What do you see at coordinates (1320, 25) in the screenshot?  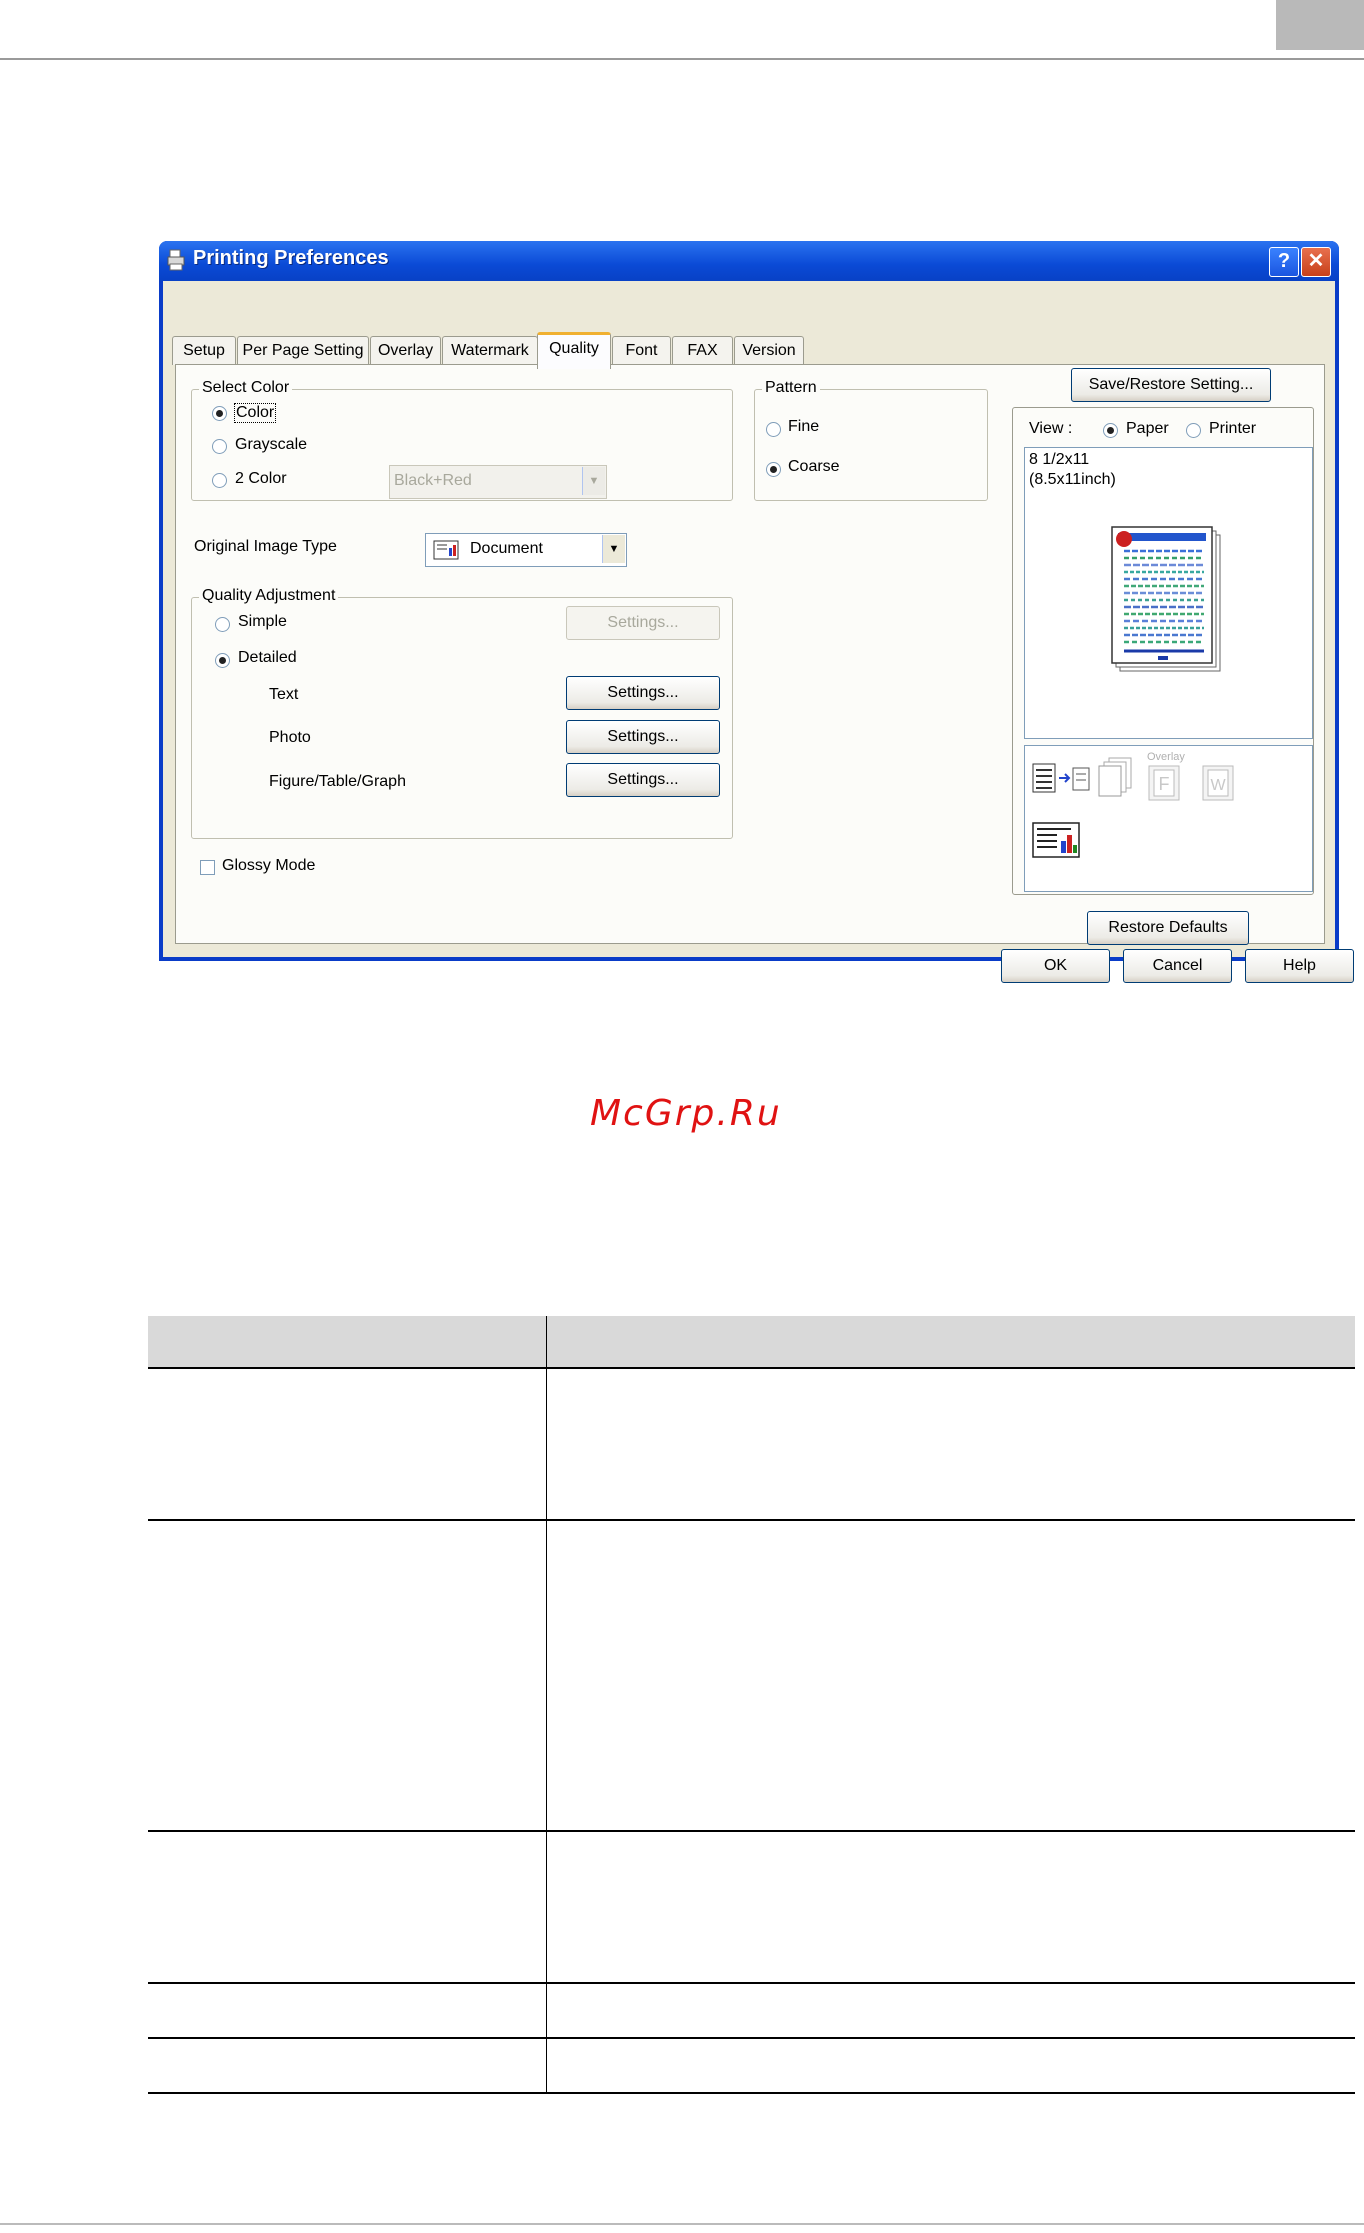 I see `page-corner-tab` at bounding box center [1320, 25].